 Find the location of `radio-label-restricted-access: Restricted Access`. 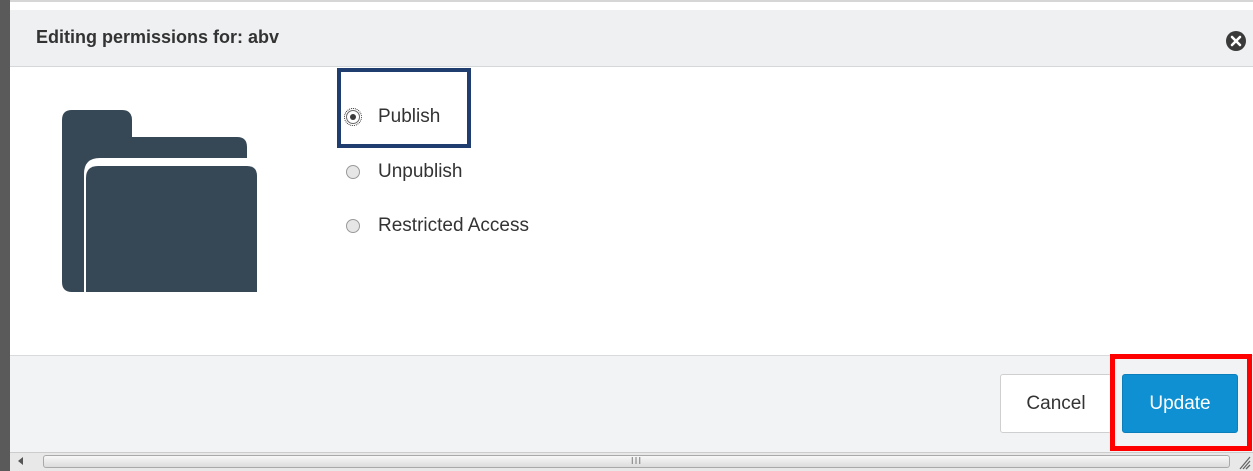

radio-label-restricted-access: Restricted Access is located at coordinates (453, 225).